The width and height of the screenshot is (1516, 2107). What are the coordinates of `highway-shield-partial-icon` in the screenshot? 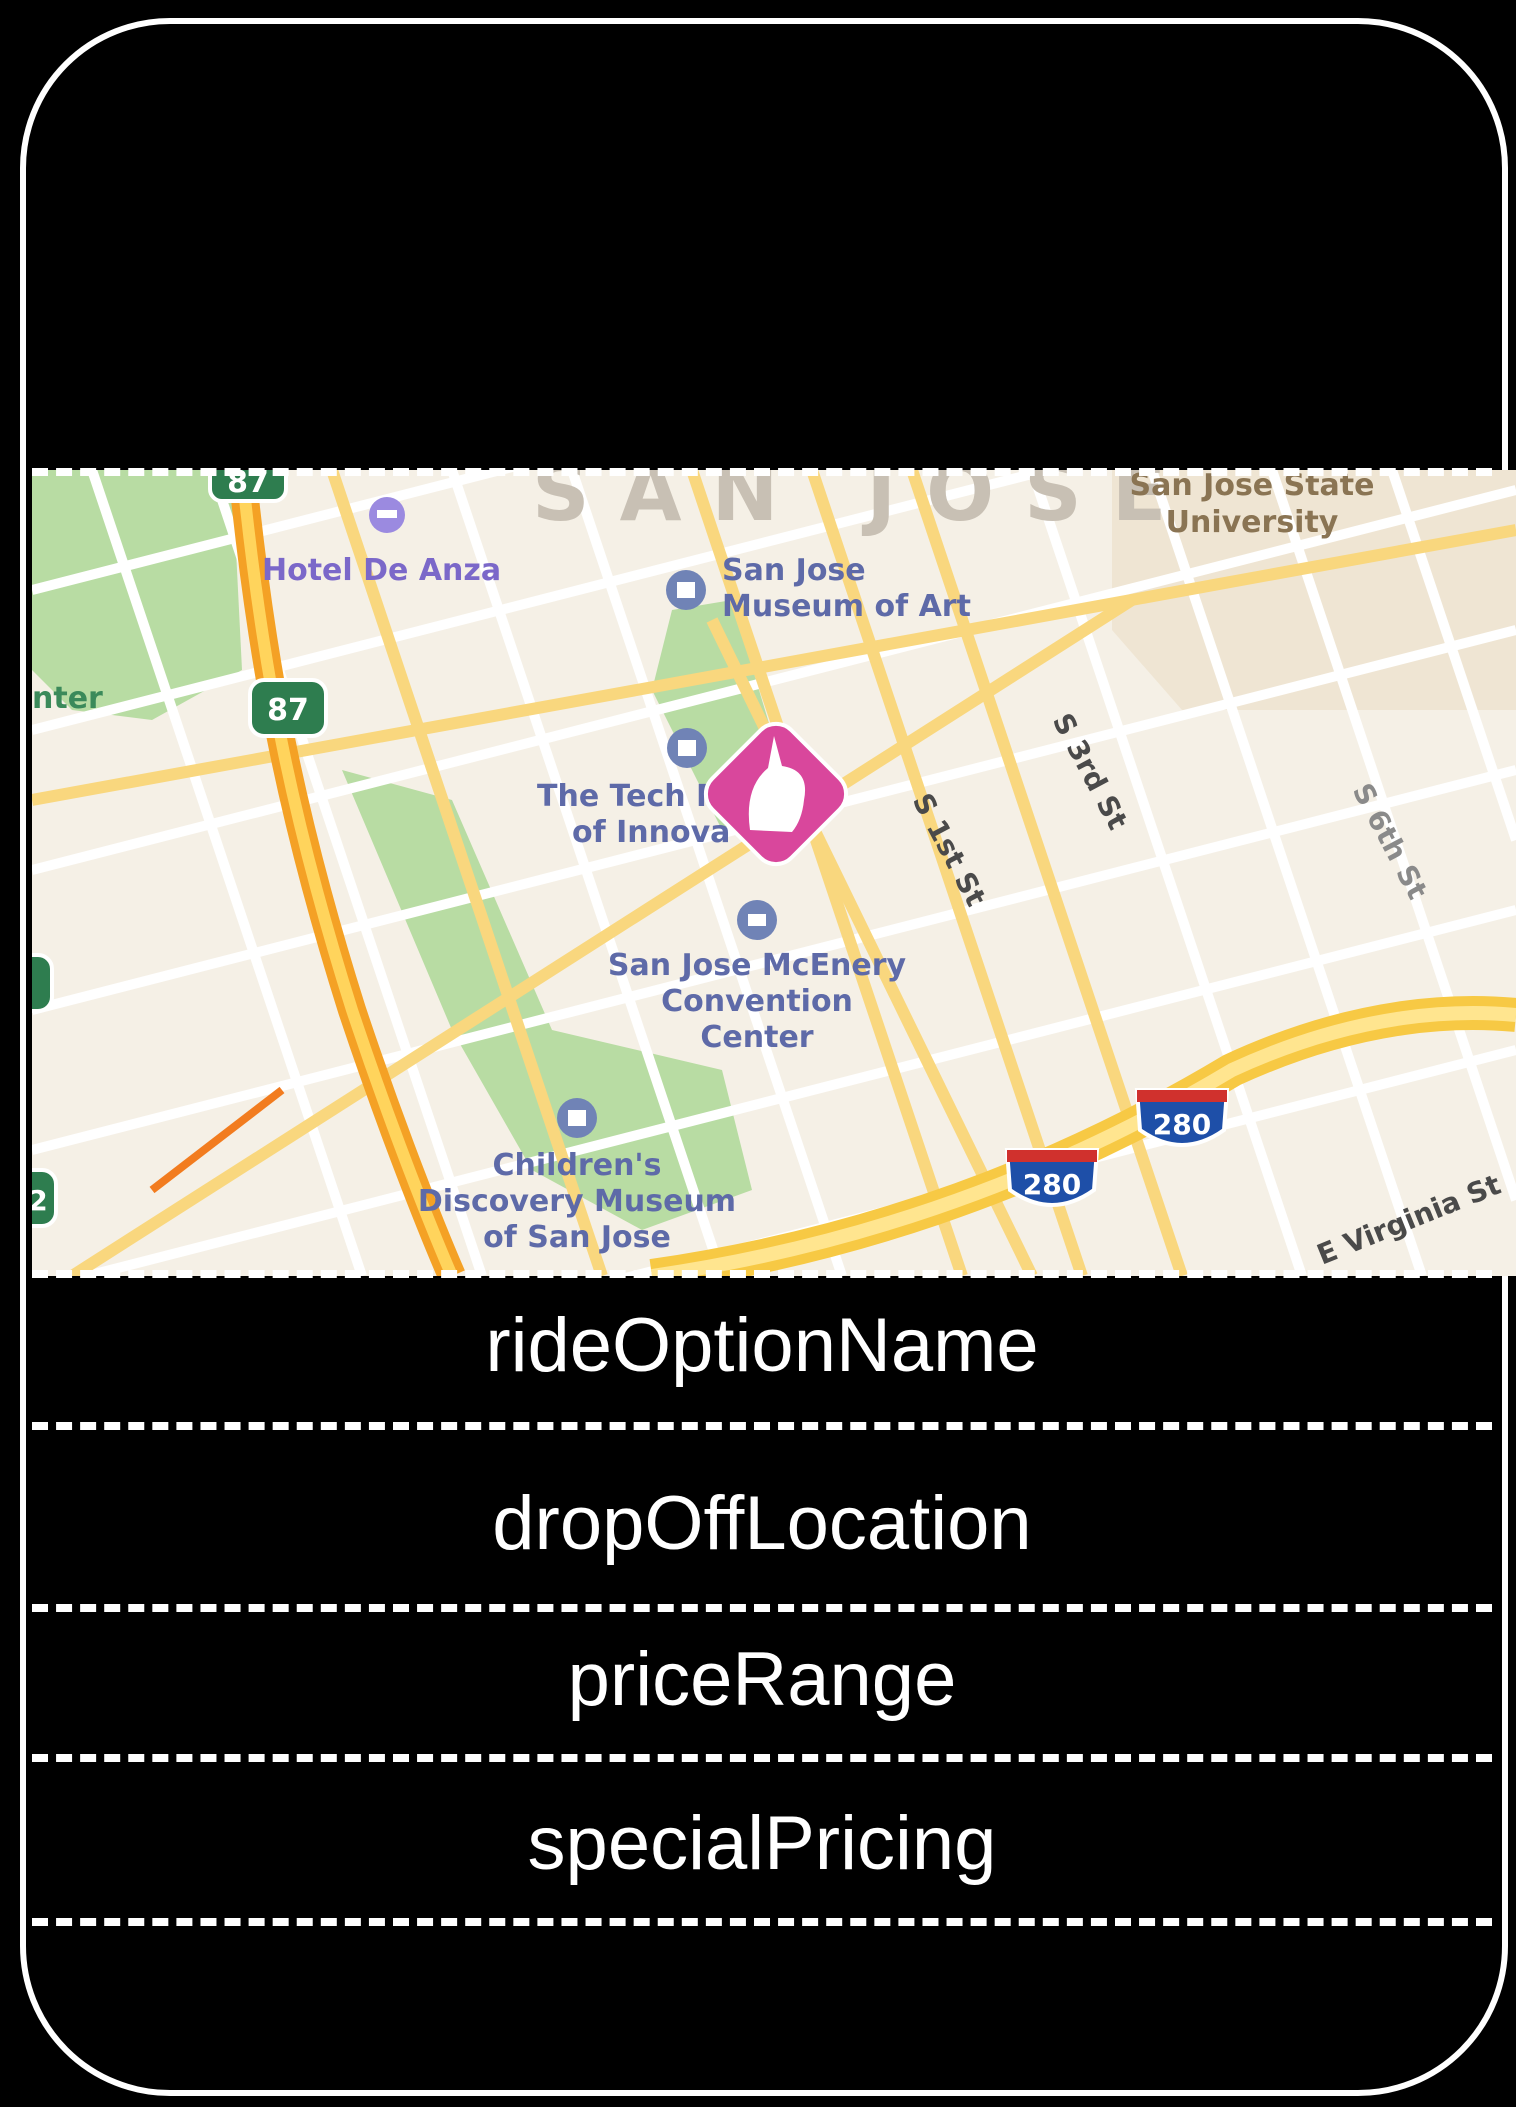 It's located at (43, 983).